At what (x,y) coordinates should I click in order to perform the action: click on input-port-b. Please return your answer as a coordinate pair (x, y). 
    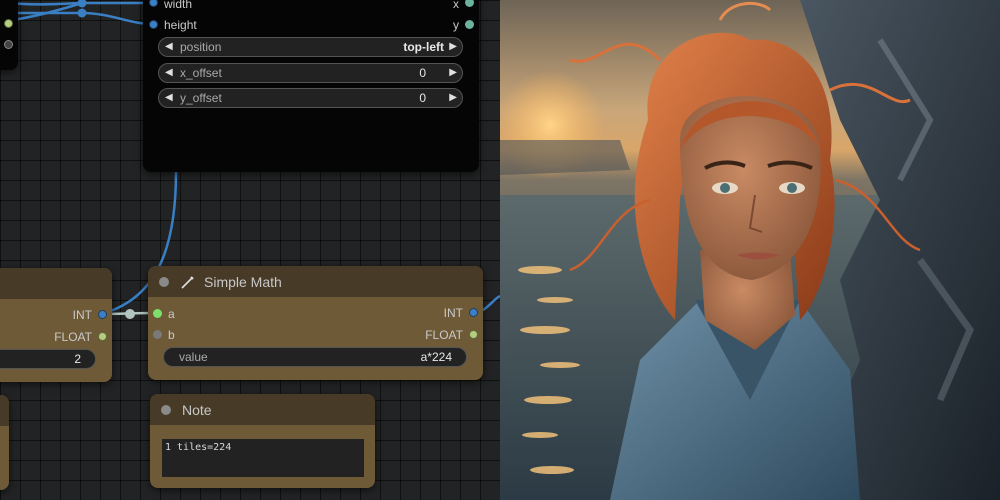
    Looking at the image, I should click on (157, 334).